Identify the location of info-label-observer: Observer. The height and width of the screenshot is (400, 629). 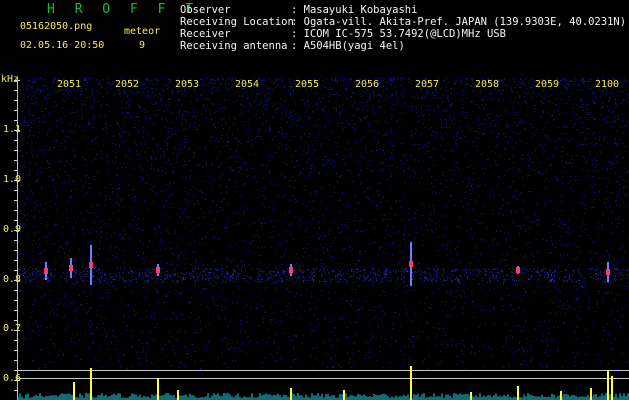
(205, 10).